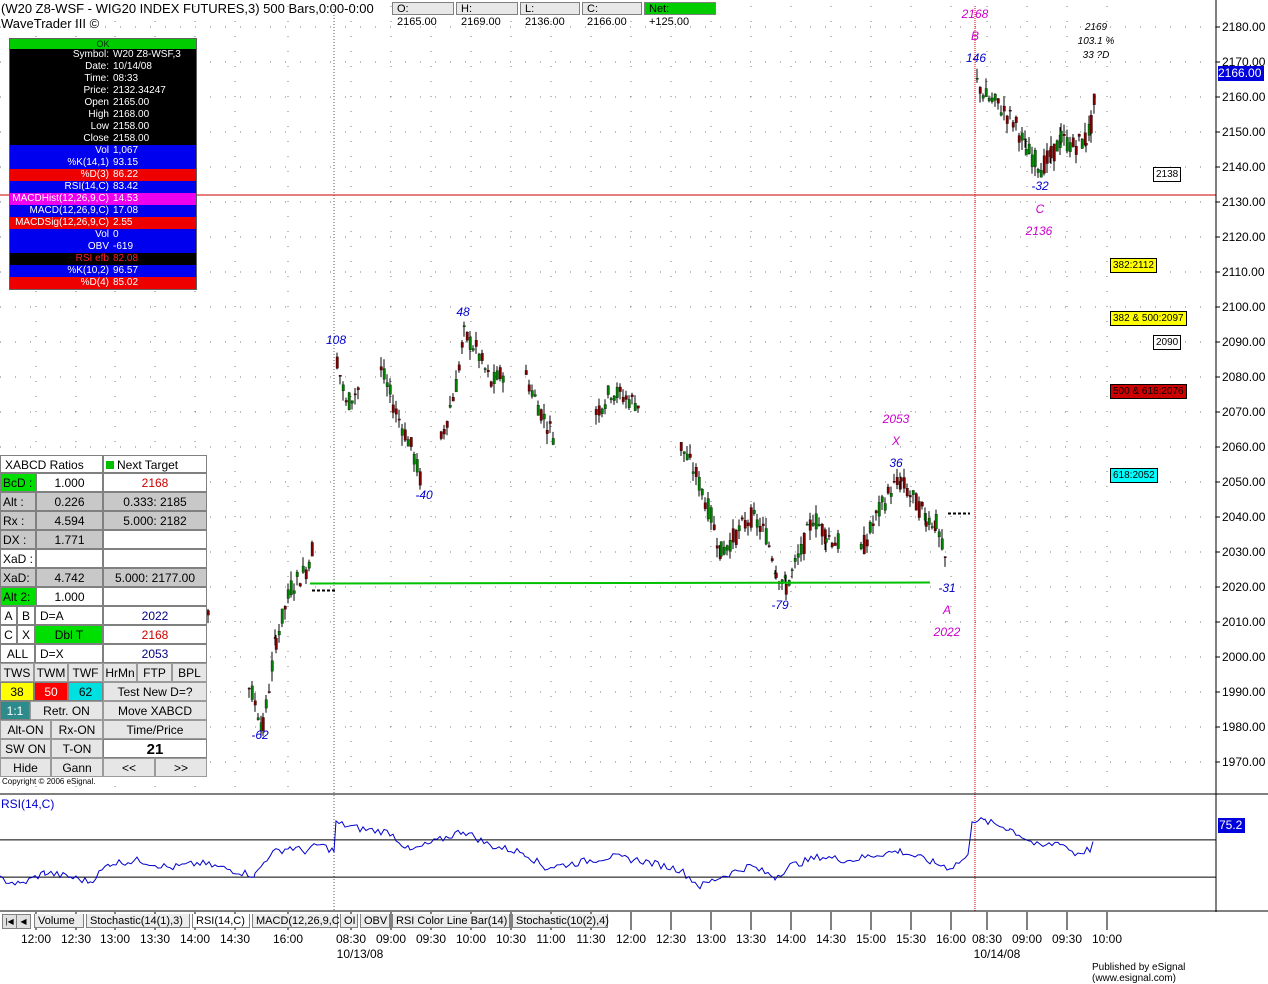 The width and height of the screenshot is (1268, 984). What do you see at coordinates (126, 270) in the screenshot?
I see `data-window-value: 96.57` at bounding box center [126, 270].